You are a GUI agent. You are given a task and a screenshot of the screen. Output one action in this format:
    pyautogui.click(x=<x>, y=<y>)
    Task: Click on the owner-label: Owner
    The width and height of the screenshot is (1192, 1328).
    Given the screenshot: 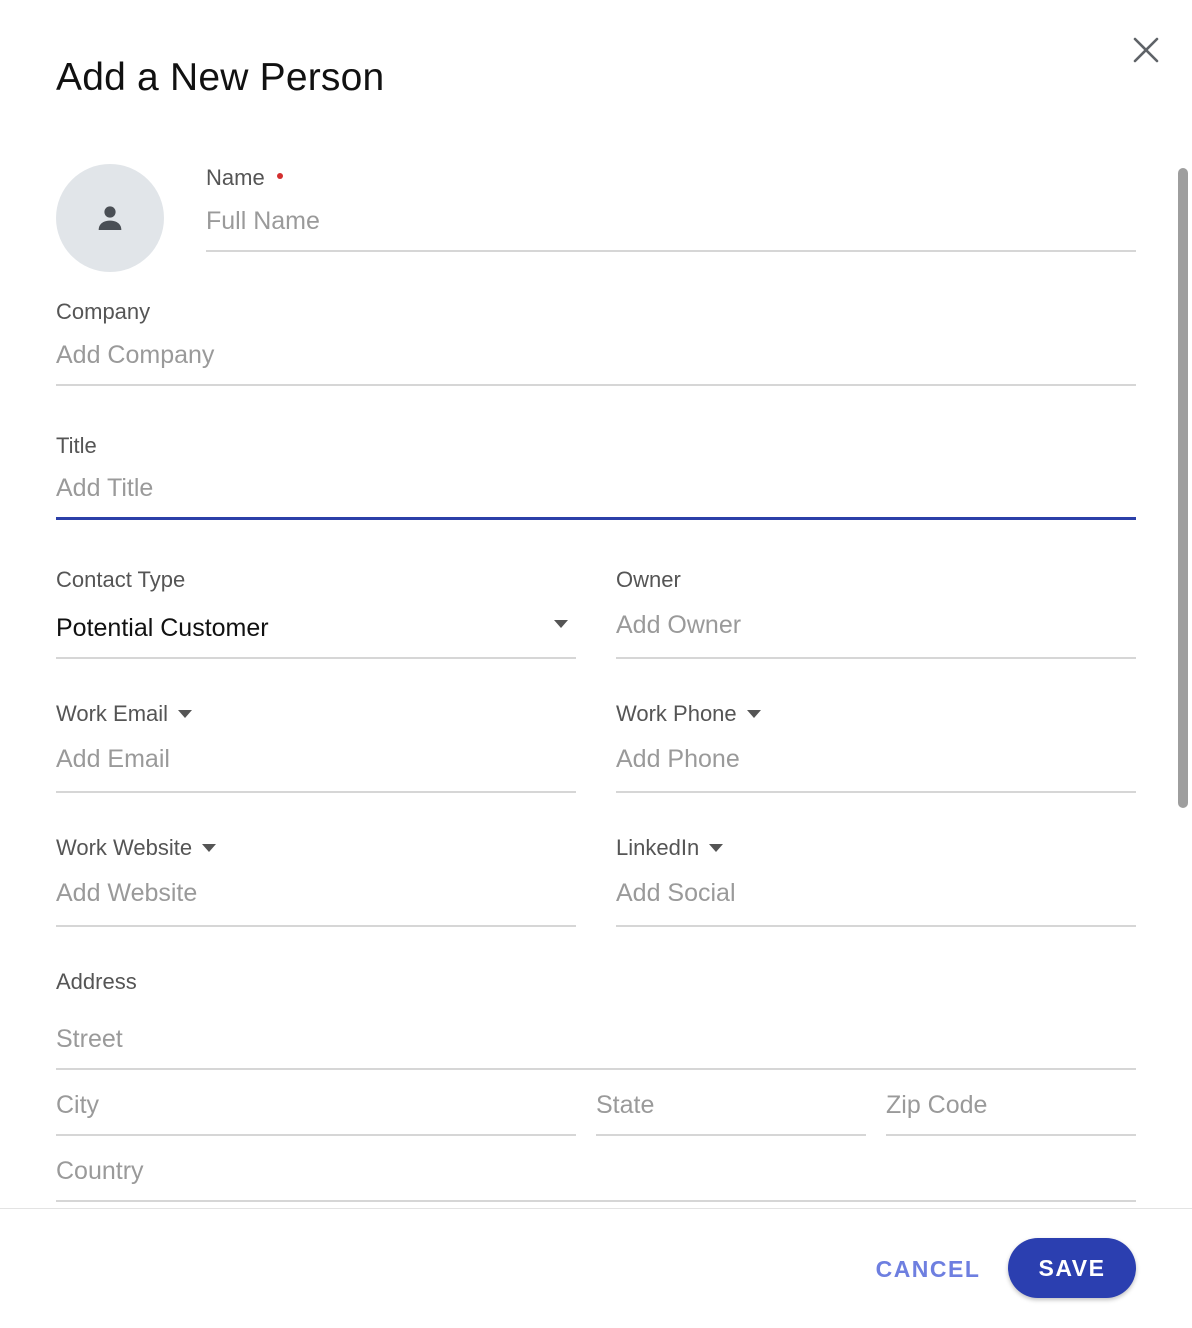 What is the action you would take?
    pyautogui.click(x=648, y=579)
    